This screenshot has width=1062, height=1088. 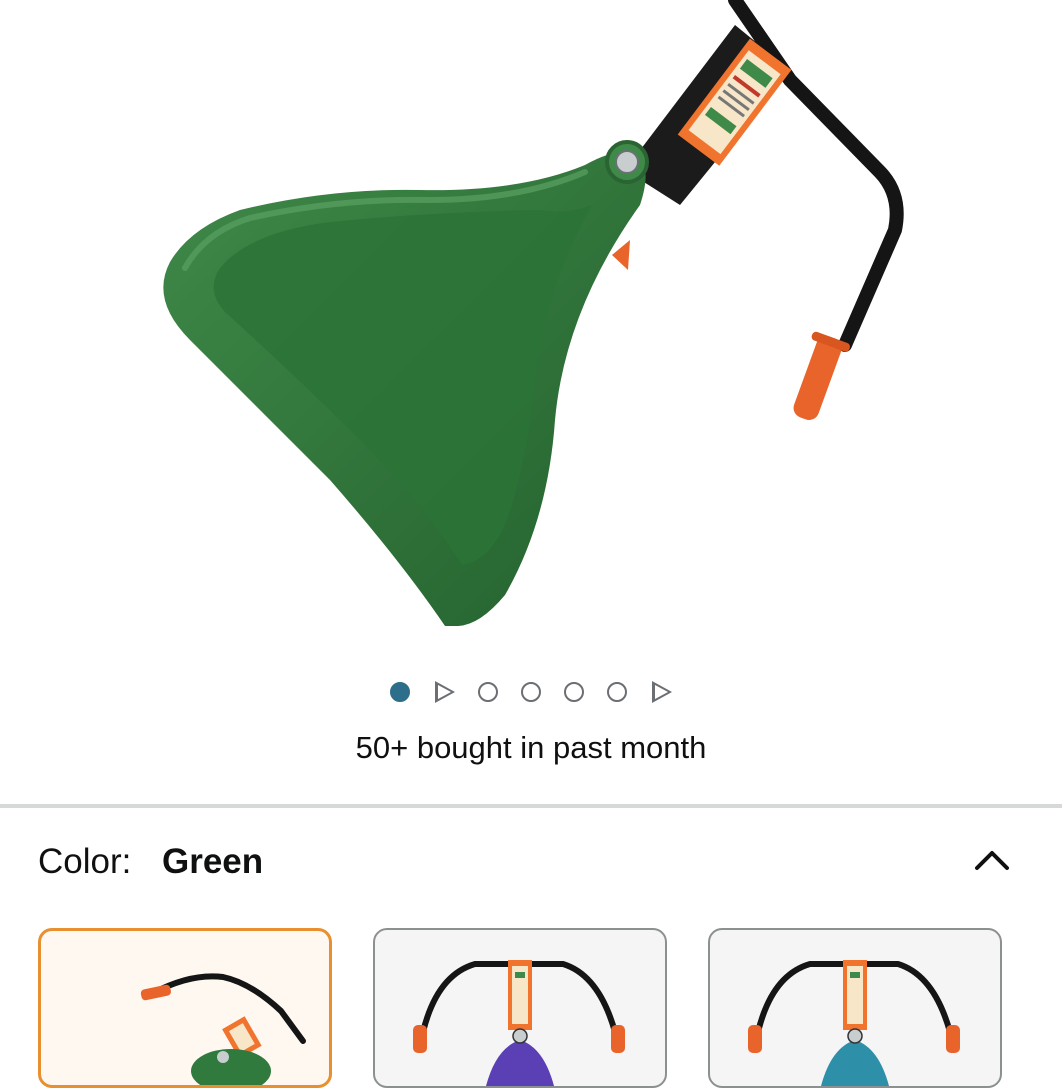 I want to click on swatch-image-teal, so click(x=854, y=1023).